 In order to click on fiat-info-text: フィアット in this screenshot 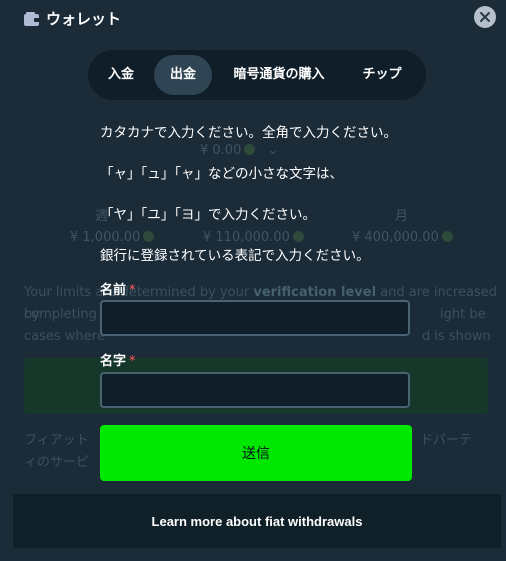, I will do `click(56, 440)`.